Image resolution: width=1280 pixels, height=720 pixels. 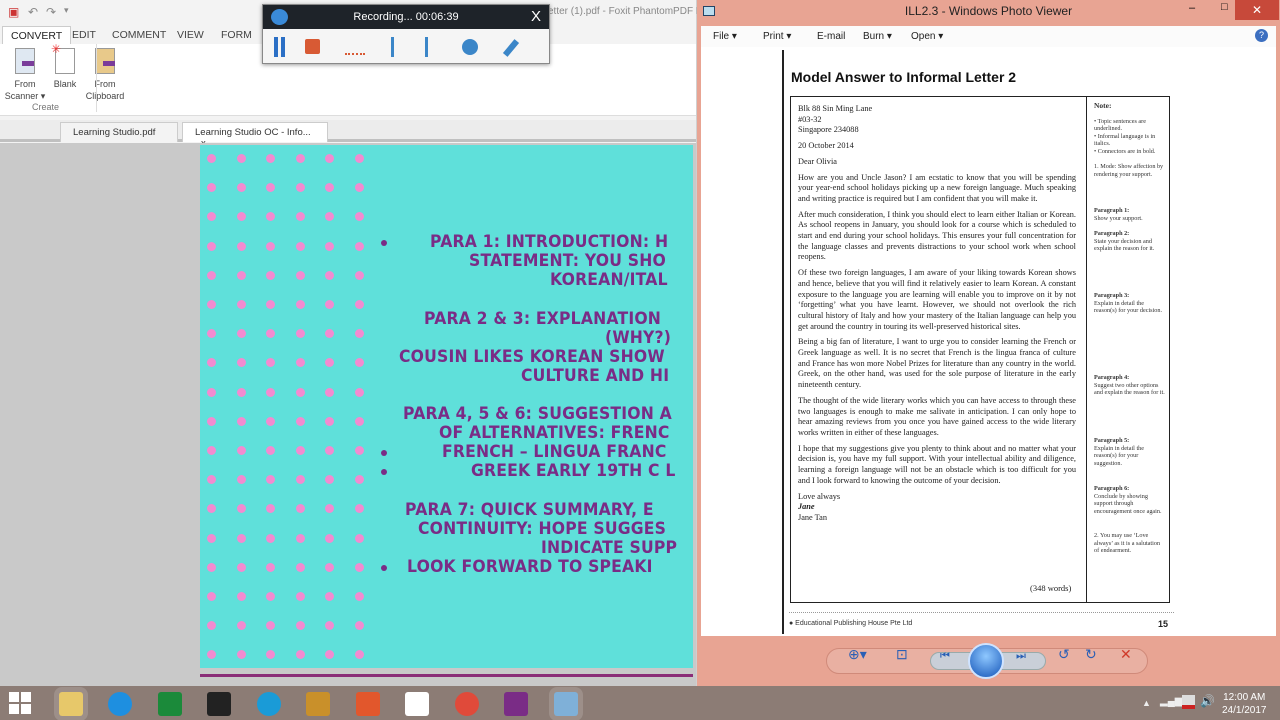 What do you see at coordinates (120, 704) in the screenshot?
I see `taskbar-internet-explorer-icon` at bounding box center [120, 704].